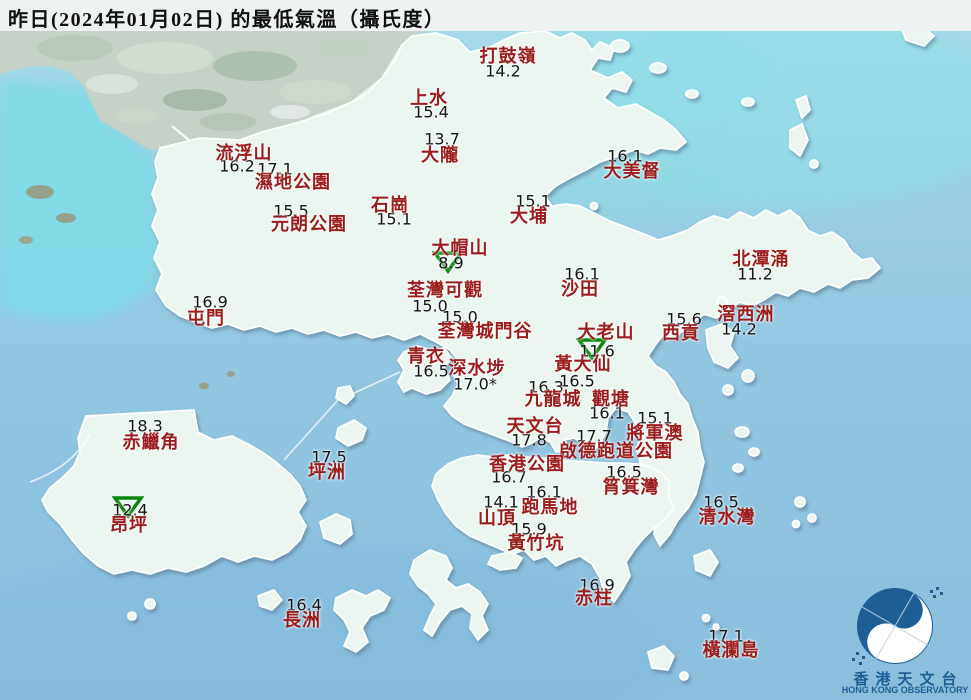 The image size is (971, 700). Describe the element at coordinates (897, 626) in the screenshot. I see `hko-logo-icon` at that location.